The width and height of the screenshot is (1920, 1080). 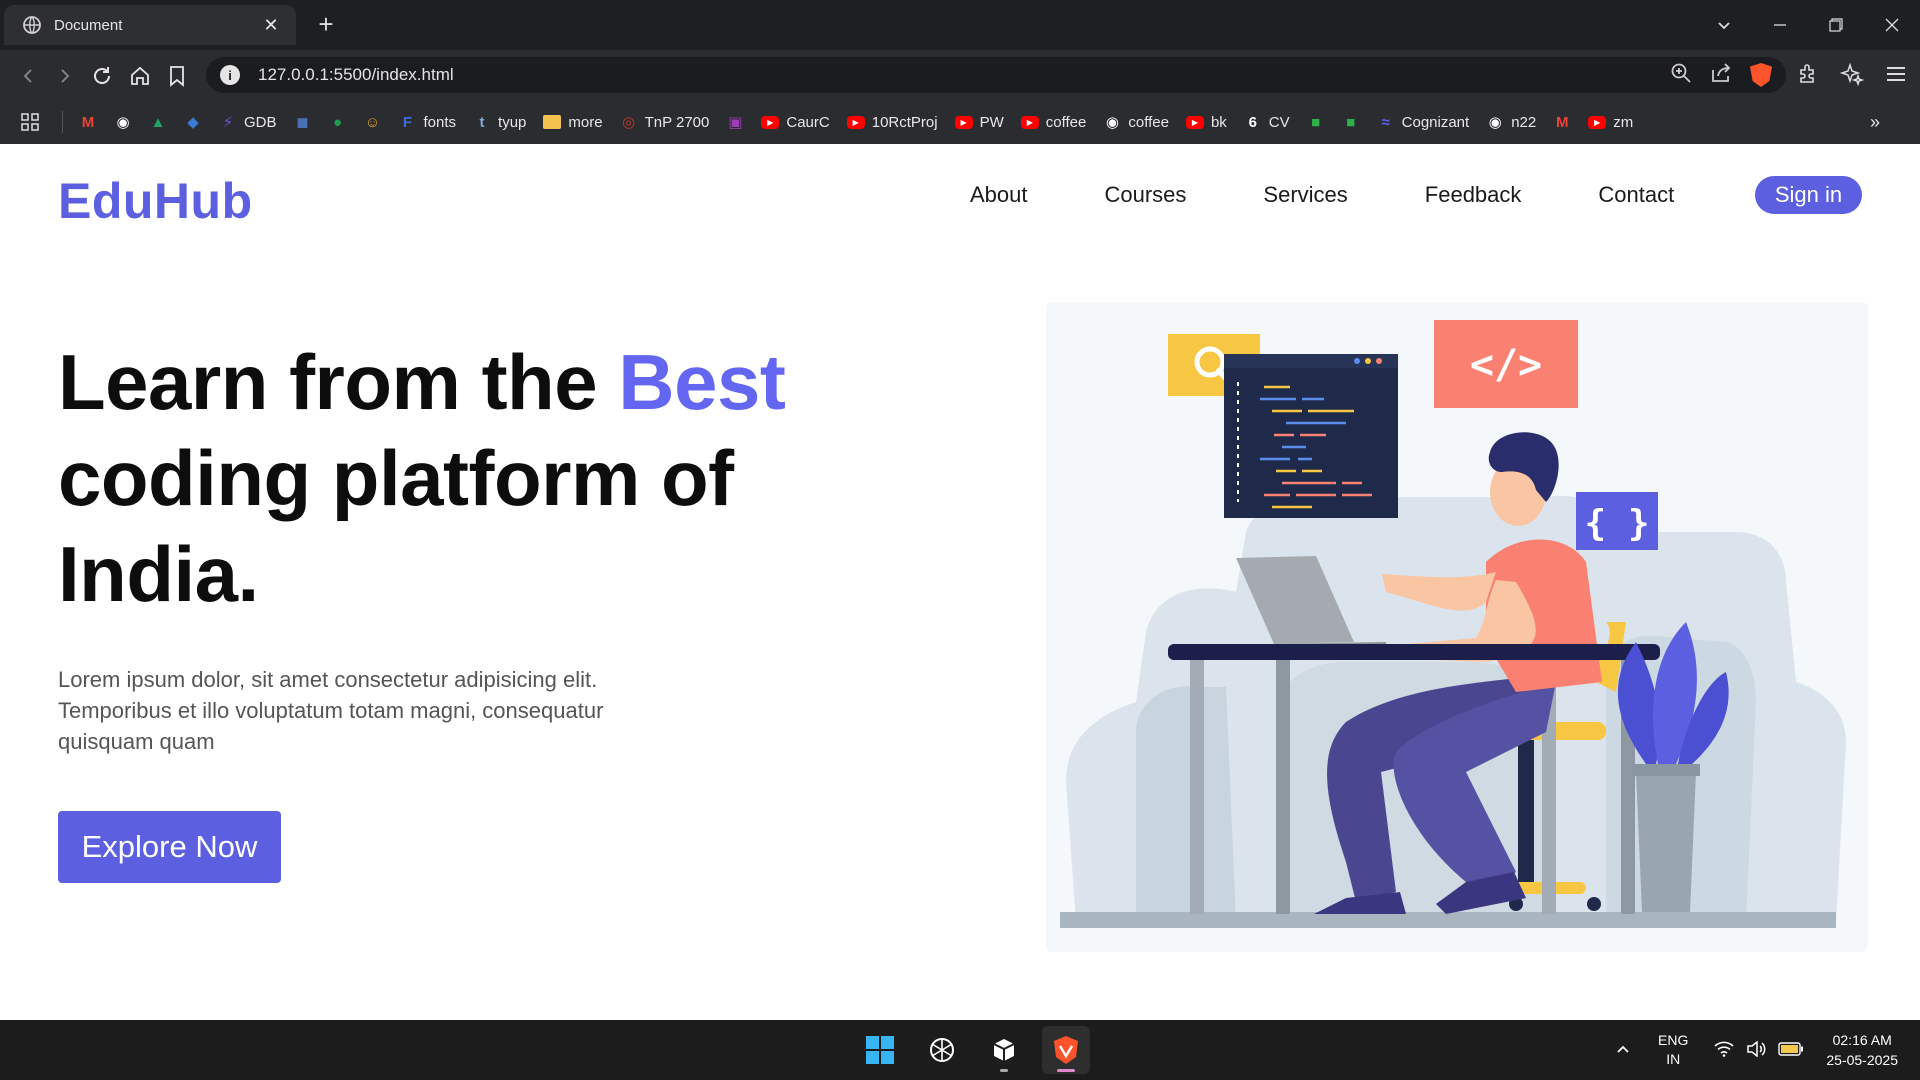 What do you see at coordinates (1892, 25) in the screenshot?
I see `close-window-icon` at bounding box center [1892, 25].